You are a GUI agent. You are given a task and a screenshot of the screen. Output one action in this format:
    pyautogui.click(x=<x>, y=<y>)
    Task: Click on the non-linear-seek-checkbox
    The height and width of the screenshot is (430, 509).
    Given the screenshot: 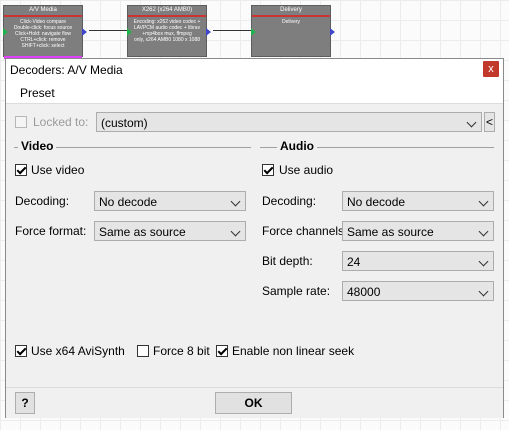 What is the action you would take?
    pyautogui.click(x=222, y=351)
    